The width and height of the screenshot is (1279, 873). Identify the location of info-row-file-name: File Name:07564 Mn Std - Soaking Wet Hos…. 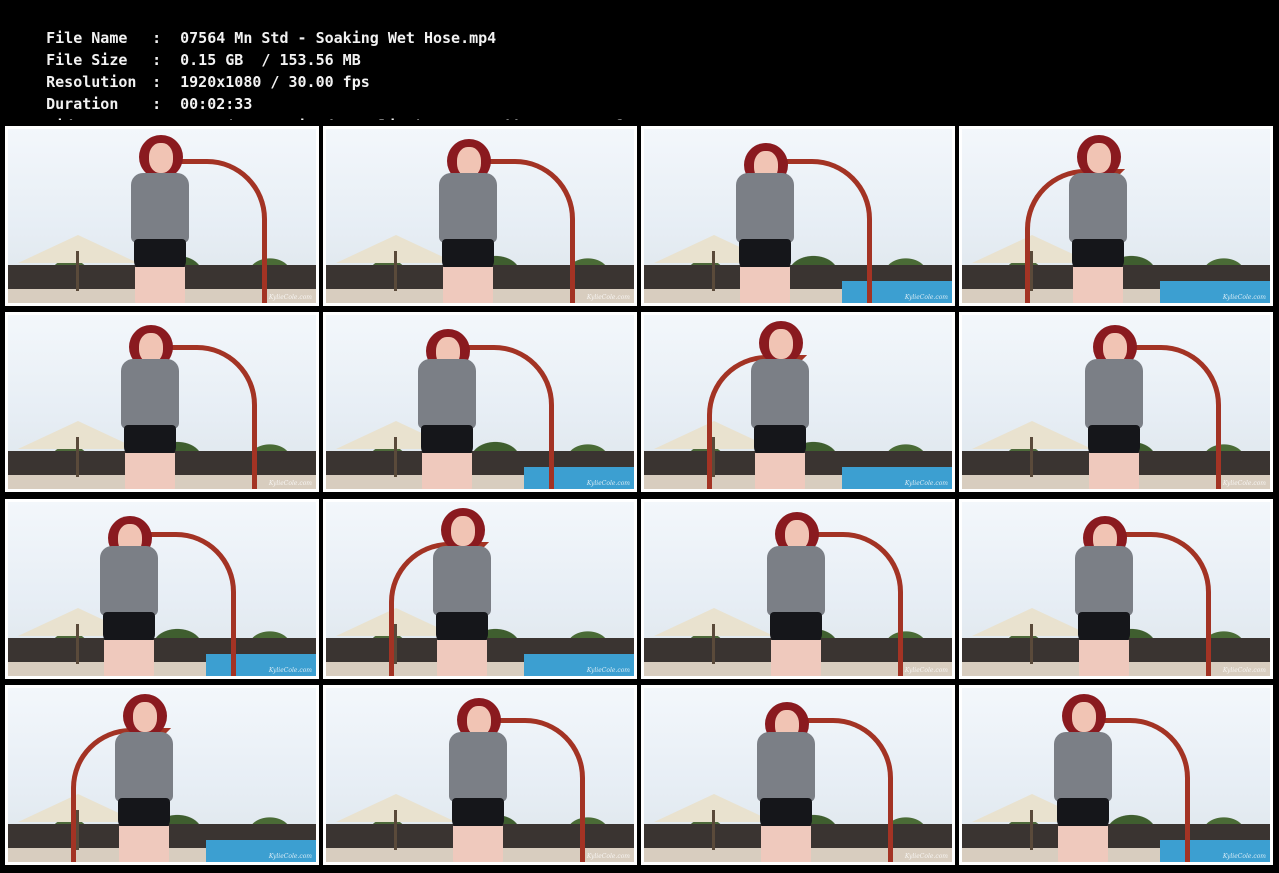
(253, 26).